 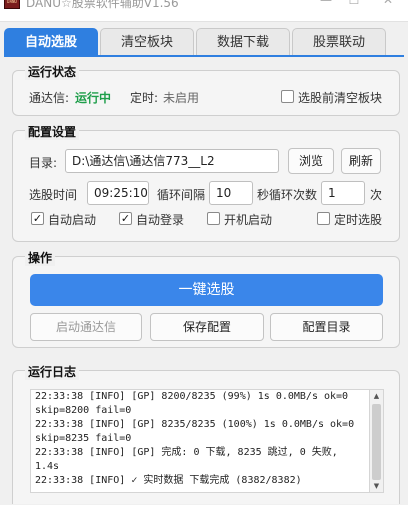 I want to click on timed-select-checkbox, so click(x=323, y=218).